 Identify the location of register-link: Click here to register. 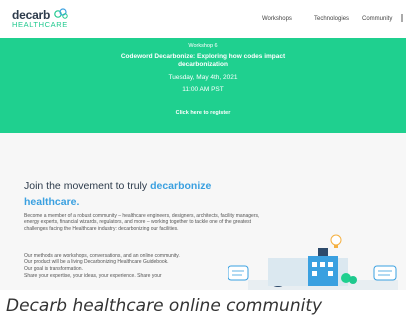
(203, 113).